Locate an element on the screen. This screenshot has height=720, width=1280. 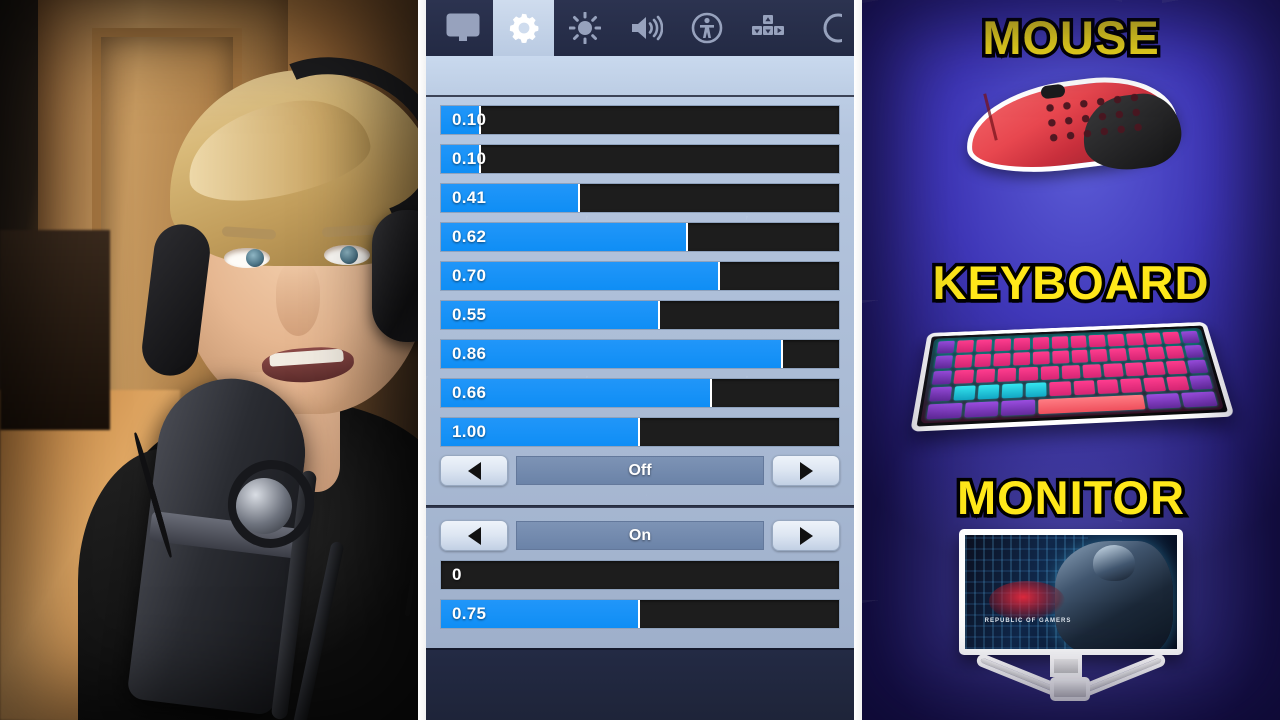
accessibility-icon is located at coordinates (706, 28).